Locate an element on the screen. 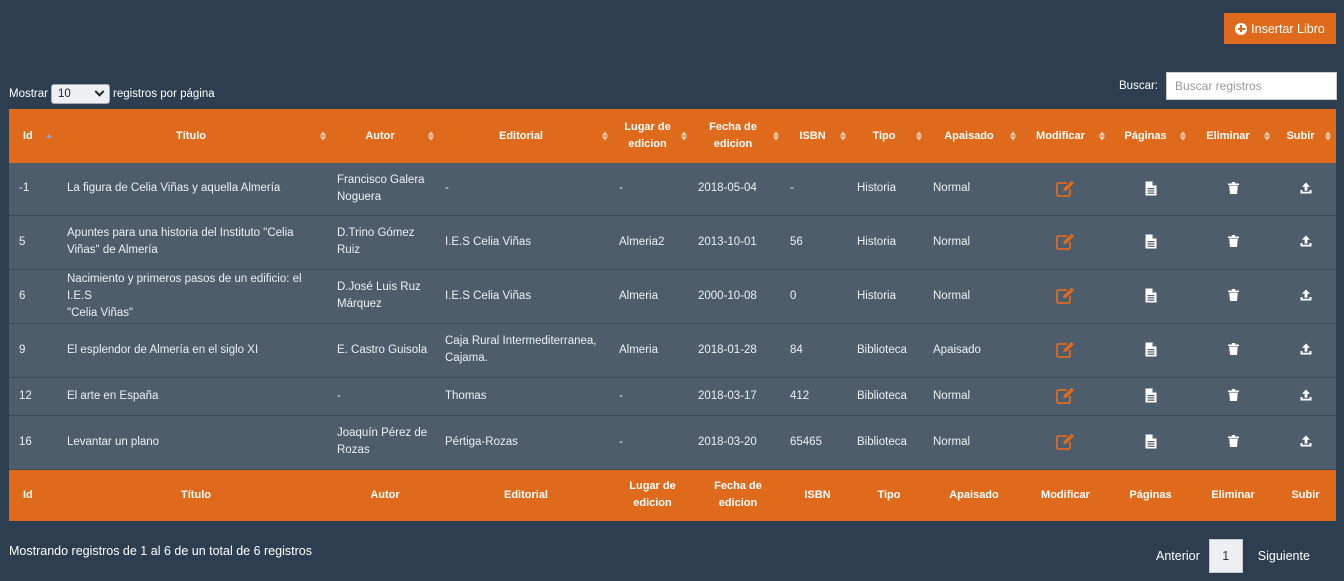 This screenshot has height=581, width=1344. cell-lugar: Almeria2 is located at coordinates (642, 241).